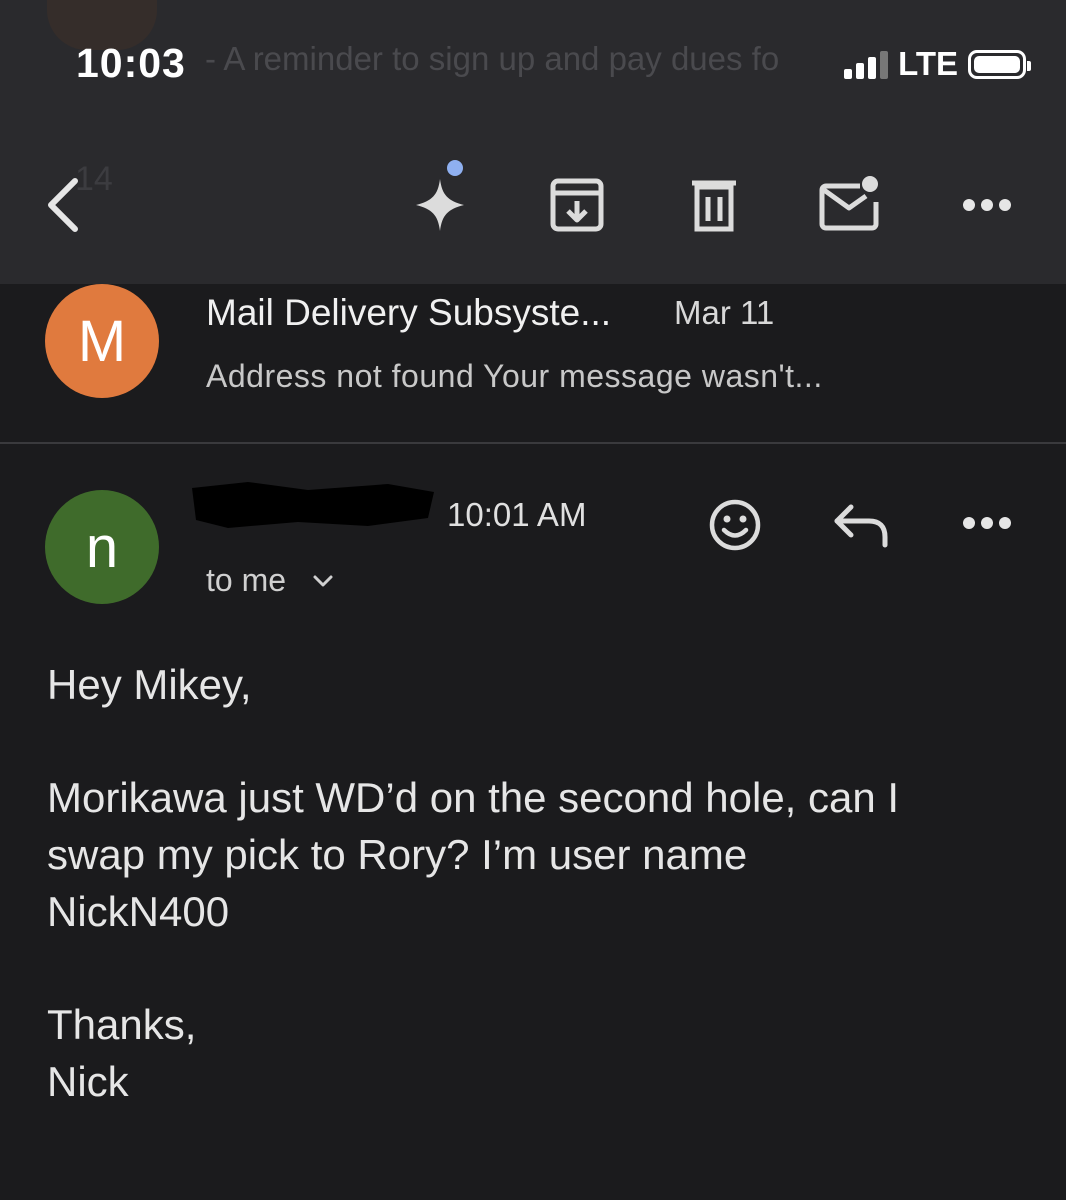 The height and width of the screenshot is (1200, 1066). Describe the element at coordinates (999, 64) in the screenshot. I see `battery-icon` at that location.